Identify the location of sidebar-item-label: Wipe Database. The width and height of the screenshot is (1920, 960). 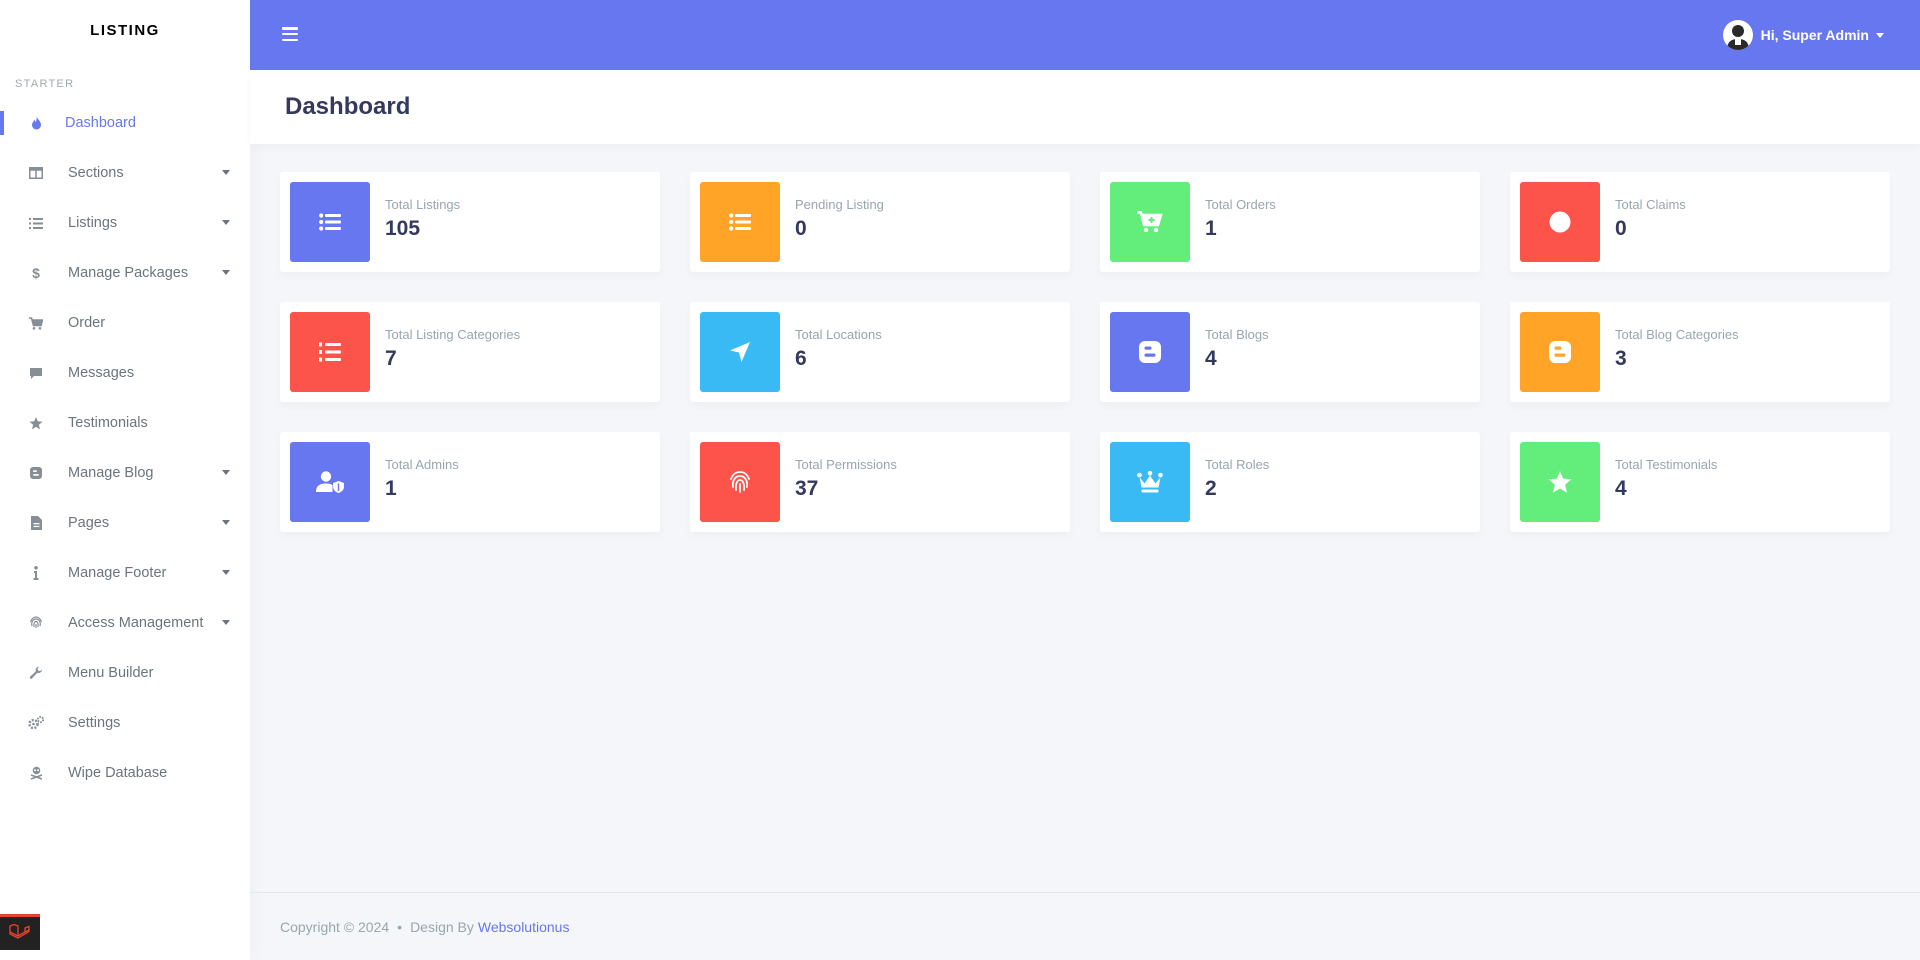
(118, 773).